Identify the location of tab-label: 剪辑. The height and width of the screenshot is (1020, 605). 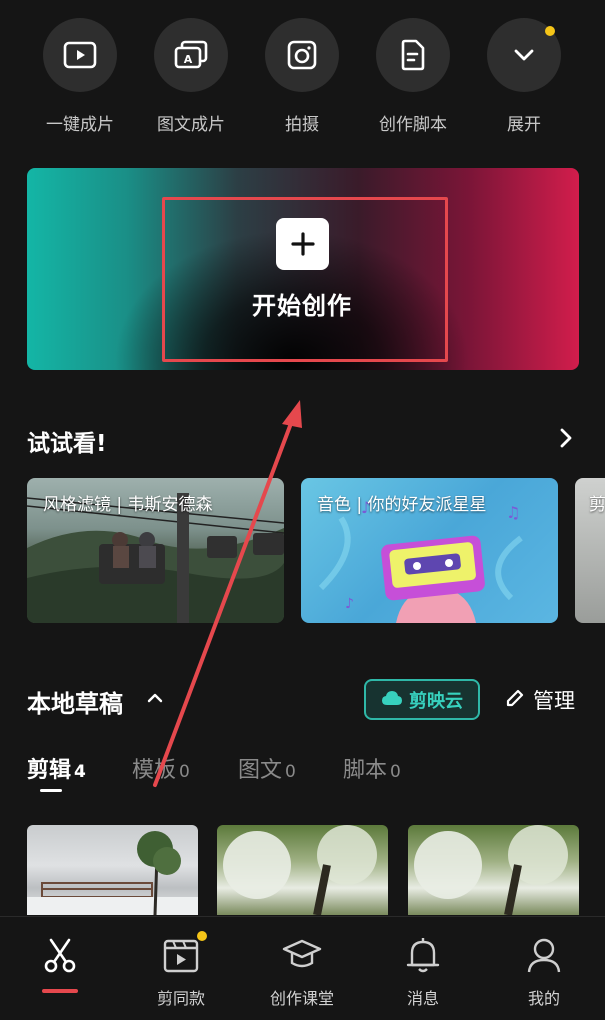
(49, 770).